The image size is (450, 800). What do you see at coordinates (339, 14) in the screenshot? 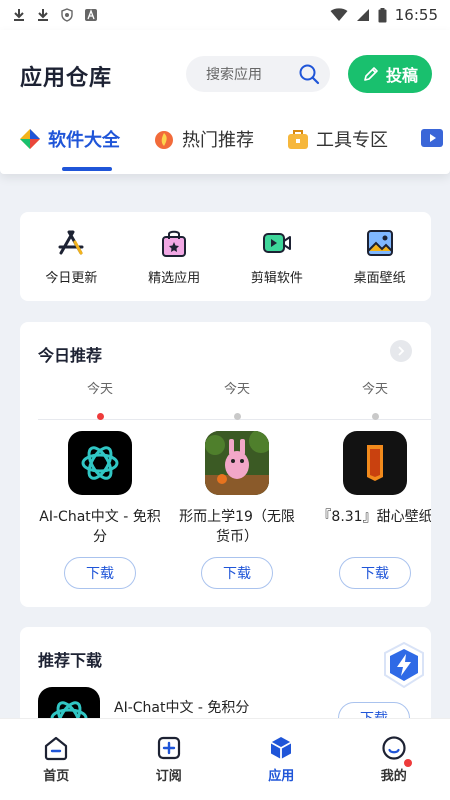
I see `wifi-icon` at bounding box center [339, 14].